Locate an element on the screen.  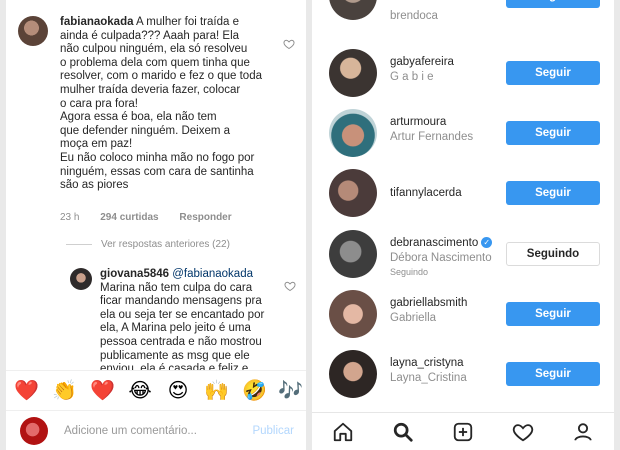
bottom-tab-bar is located at coordinates (463, 431).